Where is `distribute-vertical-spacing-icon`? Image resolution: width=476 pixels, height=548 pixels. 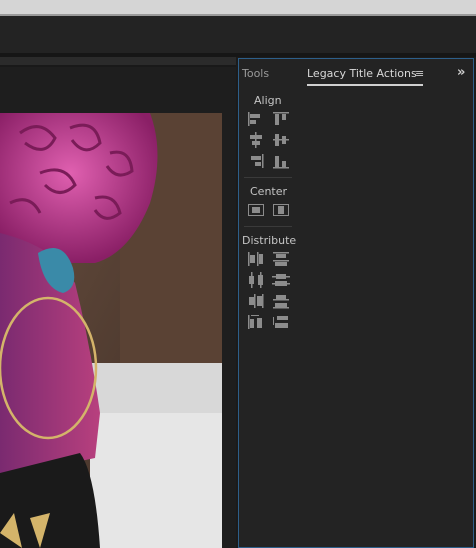 distribute-vertical-spacing-icon is located at coordinates (281, 322).